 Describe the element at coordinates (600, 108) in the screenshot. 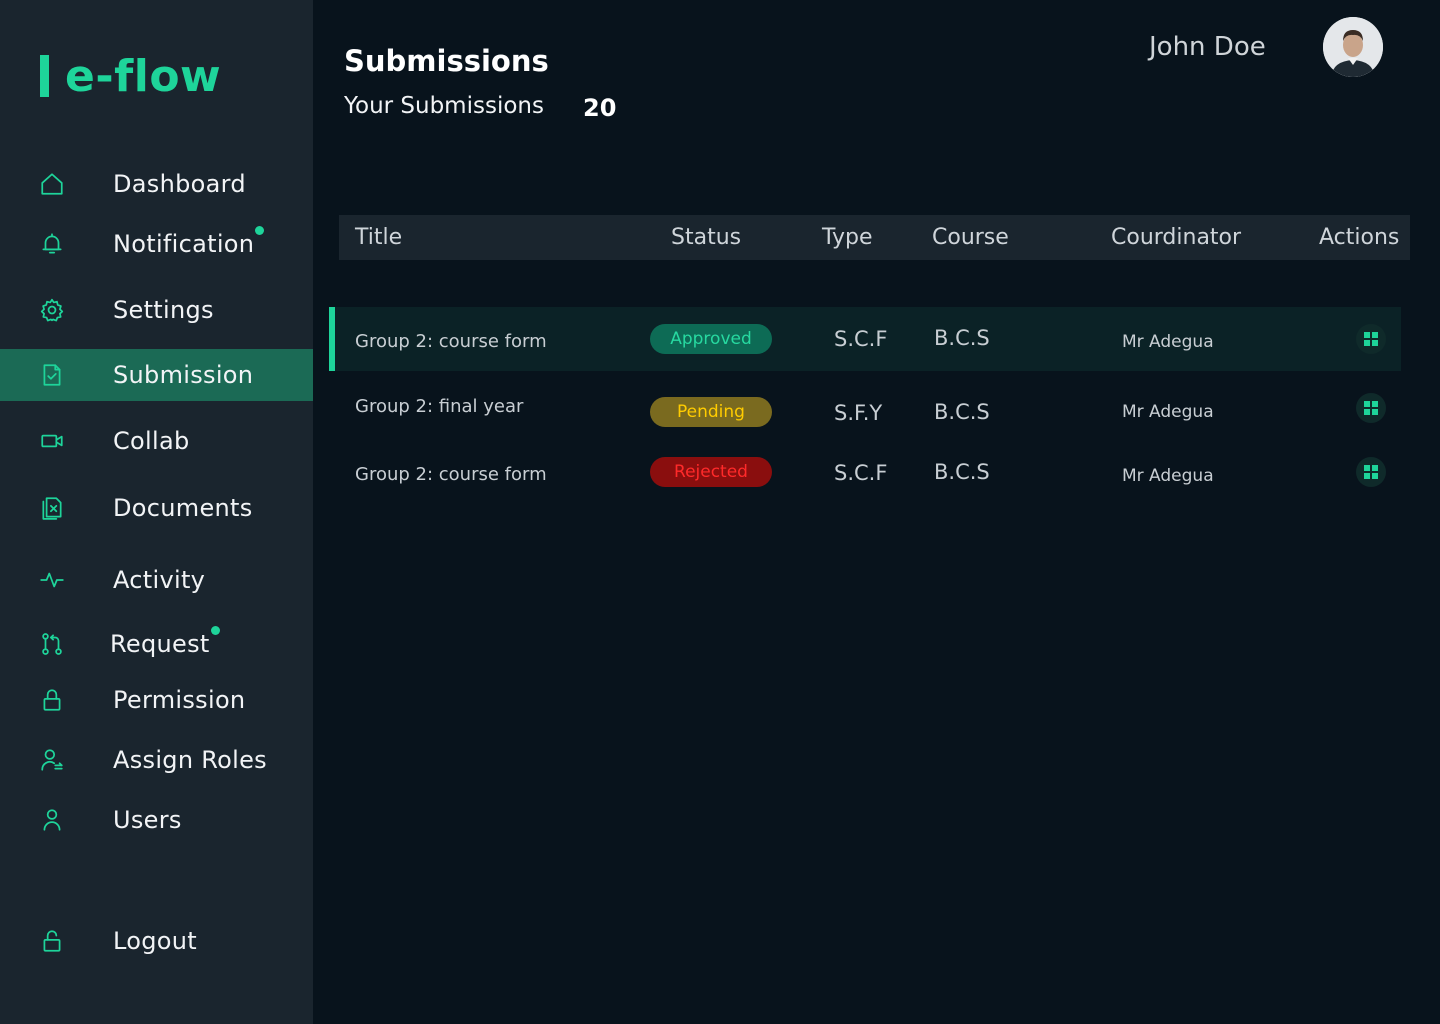

I see `submissions-count: 20` at that location.